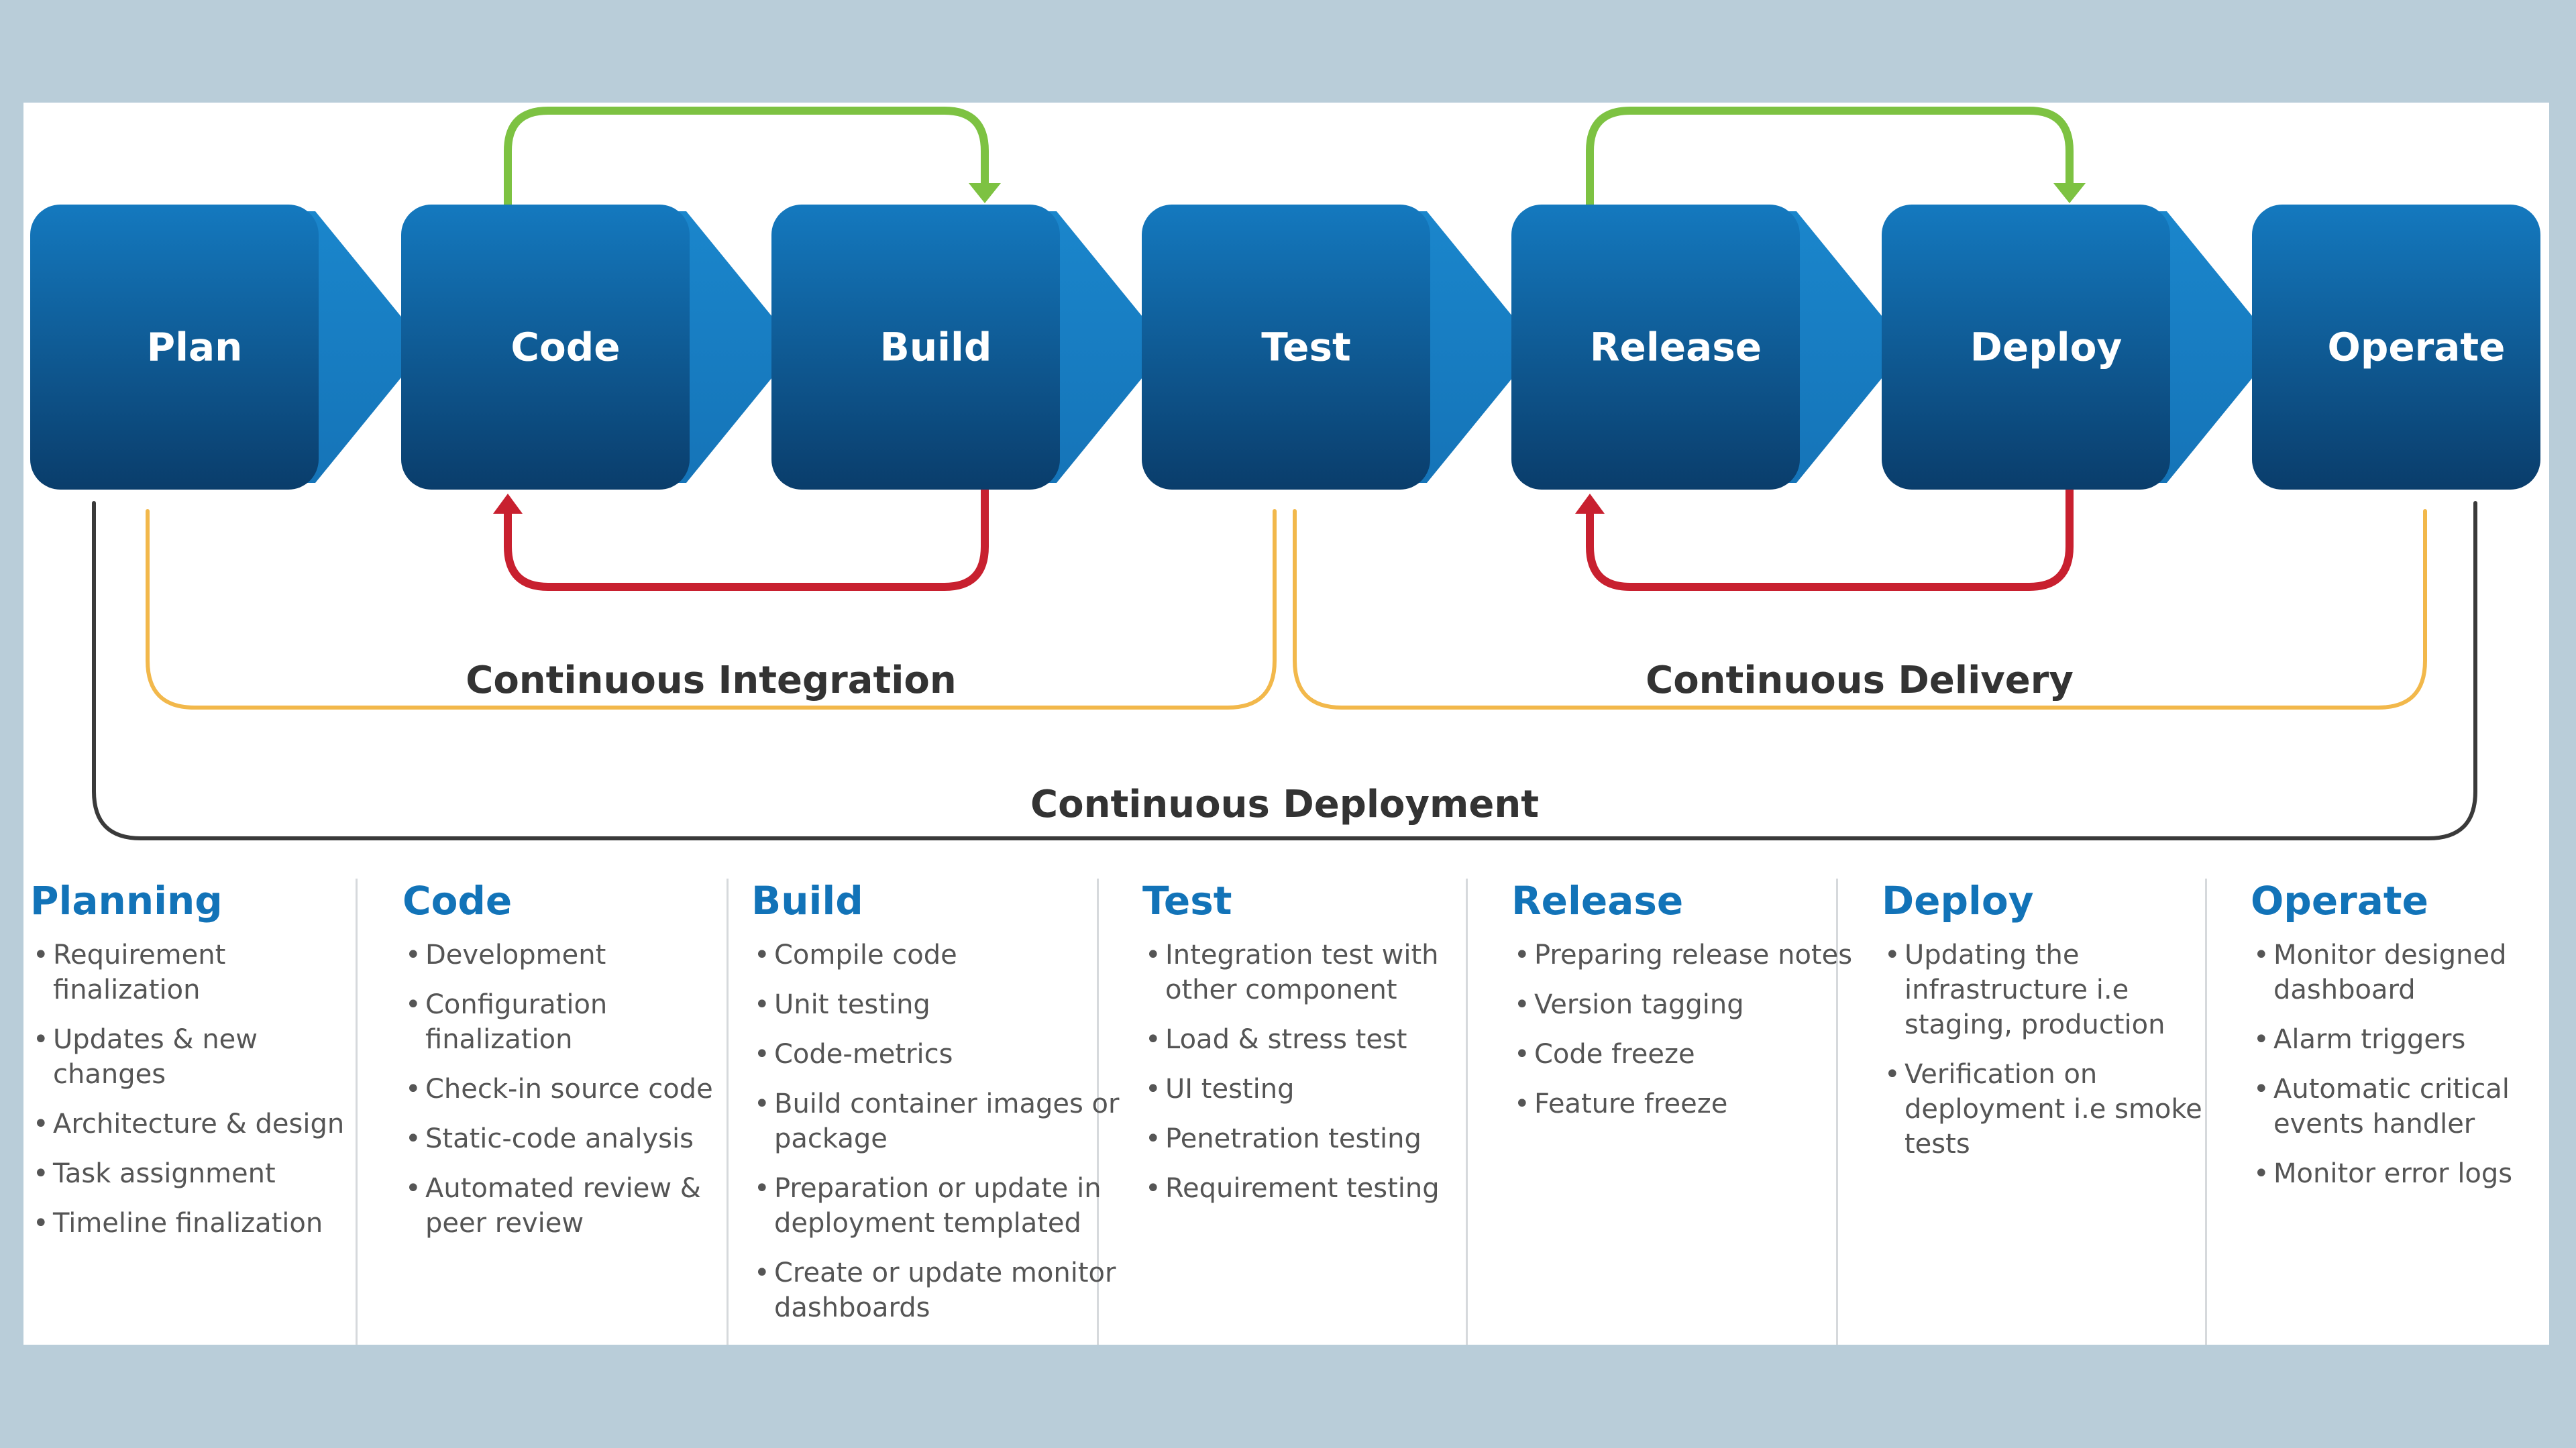  What do you see at coordinates (2417, 347) in the screenshot?
I see `stage-operate-label: Operate` at bounding box center [2417, 347].